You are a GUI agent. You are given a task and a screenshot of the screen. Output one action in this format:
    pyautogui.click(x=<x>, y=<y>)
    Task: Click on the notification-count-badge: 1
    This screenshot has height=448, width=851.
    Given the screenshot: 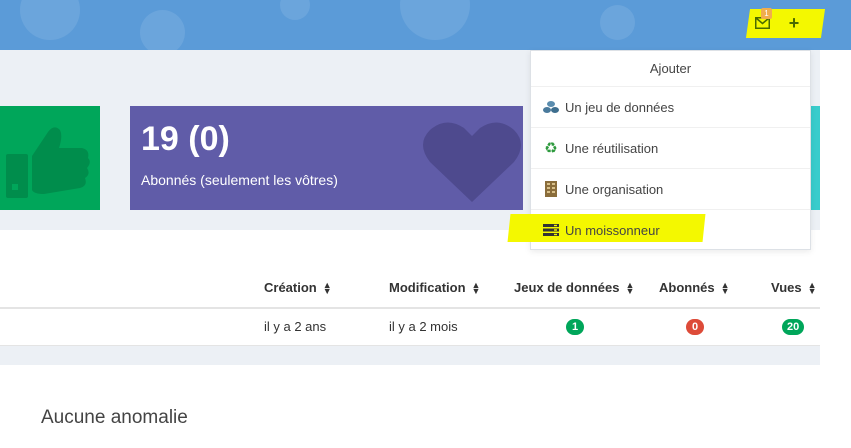 What is the action you would take?
    pyautogui.click(x=766, y=13)
    